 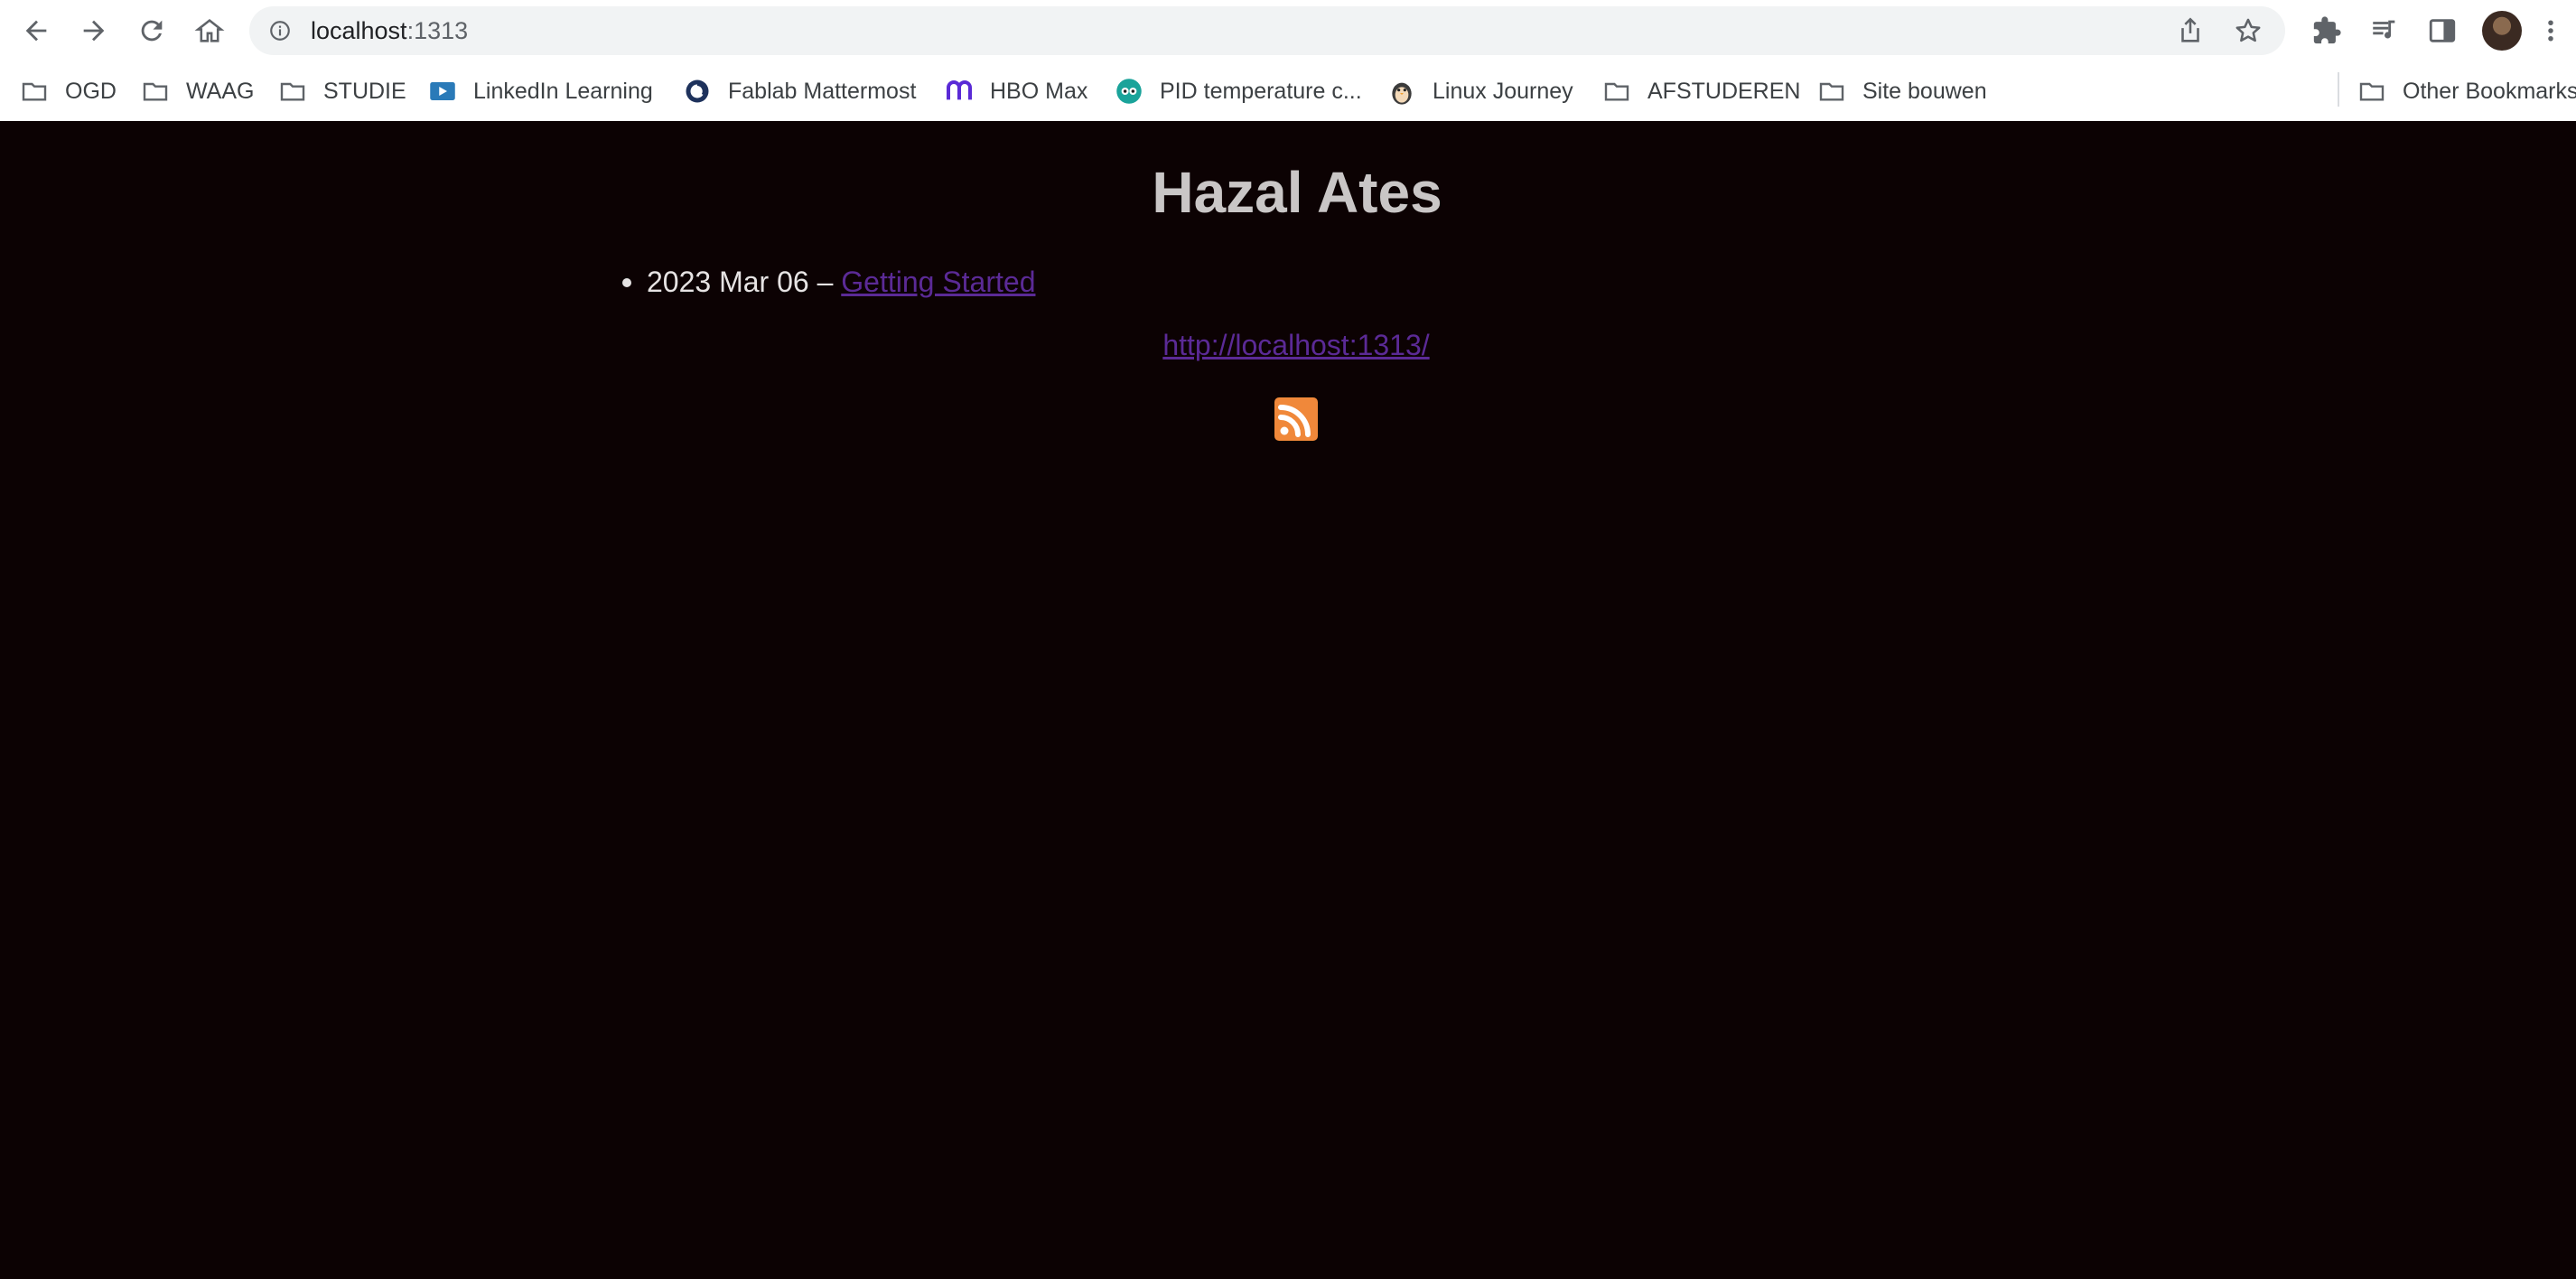 I want to click on bookmark-hbo-max: HBO Max, so click(x=1016, y=91).